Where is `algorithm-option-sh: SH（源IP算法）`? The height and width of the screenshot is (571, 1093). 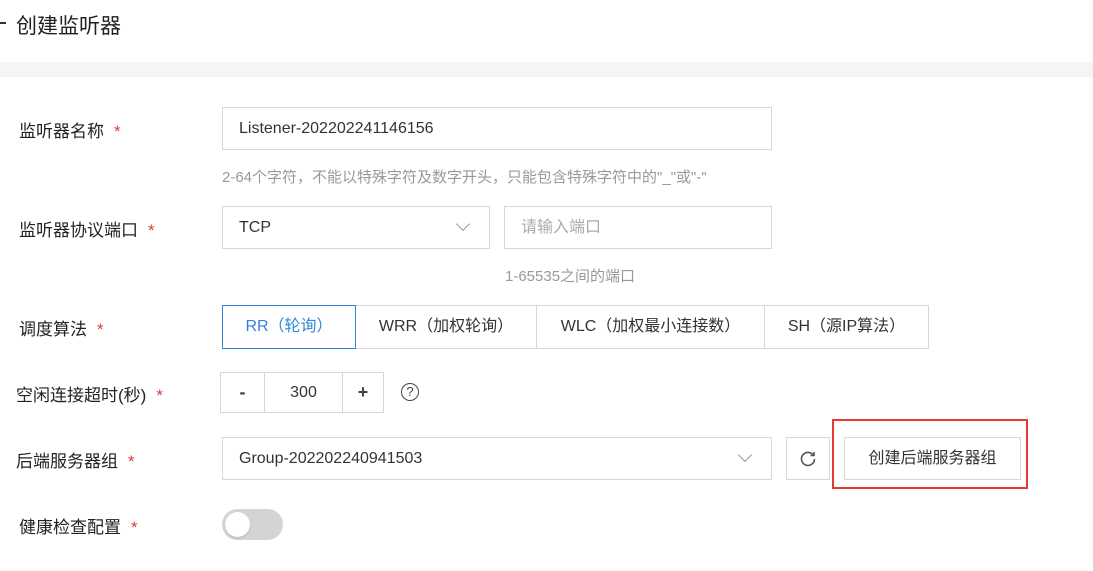 algorithm-option-sh: SH（源IP算法） is located at coordinates (846, 327).